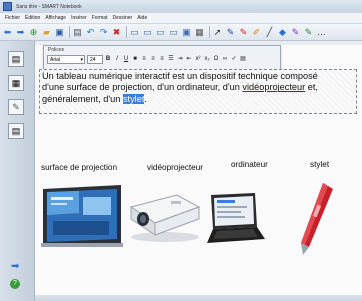 This screenshot has width=362, height=301. Describe the element at coordinates (160, 32) in the screenshot. I see `full-screen-icon: ▭` at that location.